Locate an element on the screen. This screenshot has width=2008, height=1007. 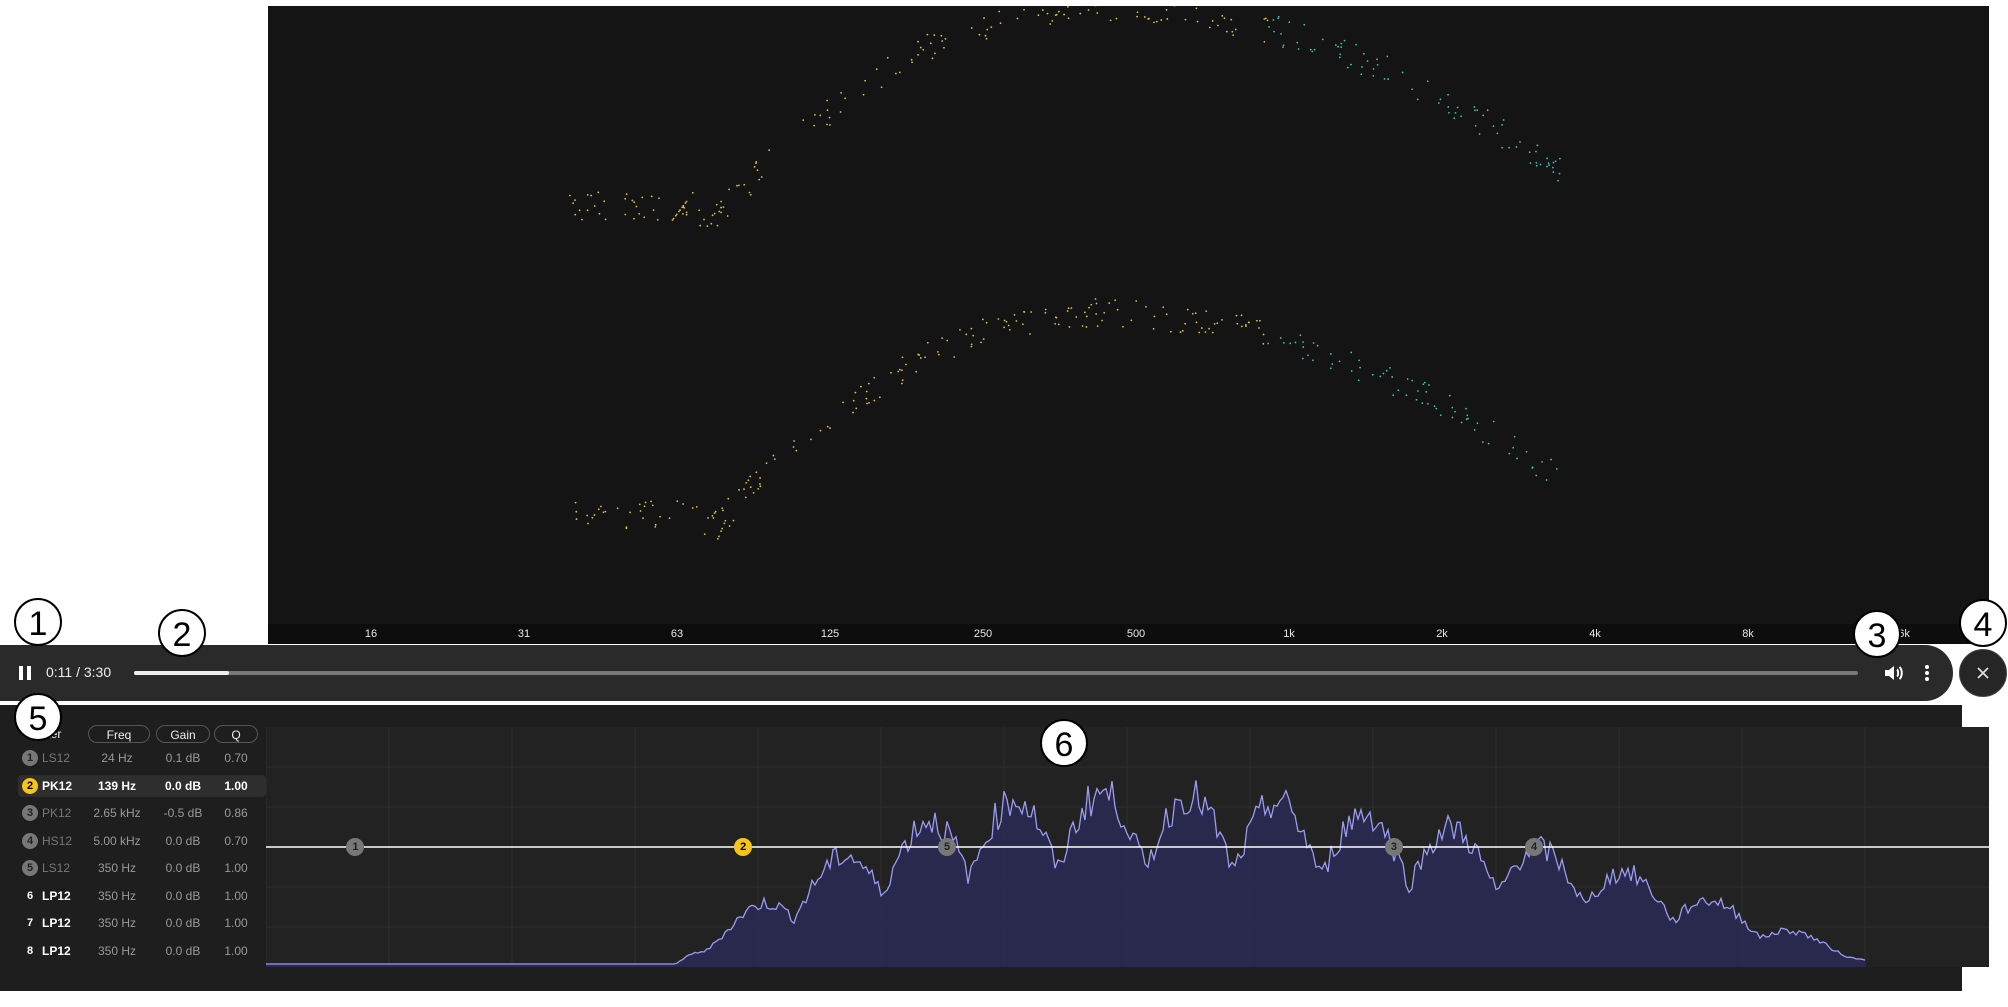
filter-row: 6 LP12 350 Hz 0.0 dB 1.00 is located at coordinates (142, 896).